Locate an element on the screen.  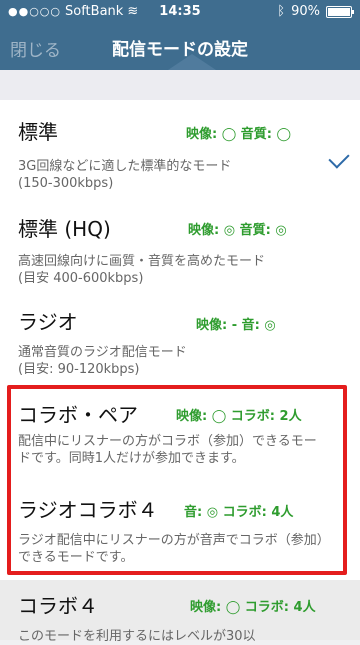
list-top-spacer is located at coordinates (180, 85).